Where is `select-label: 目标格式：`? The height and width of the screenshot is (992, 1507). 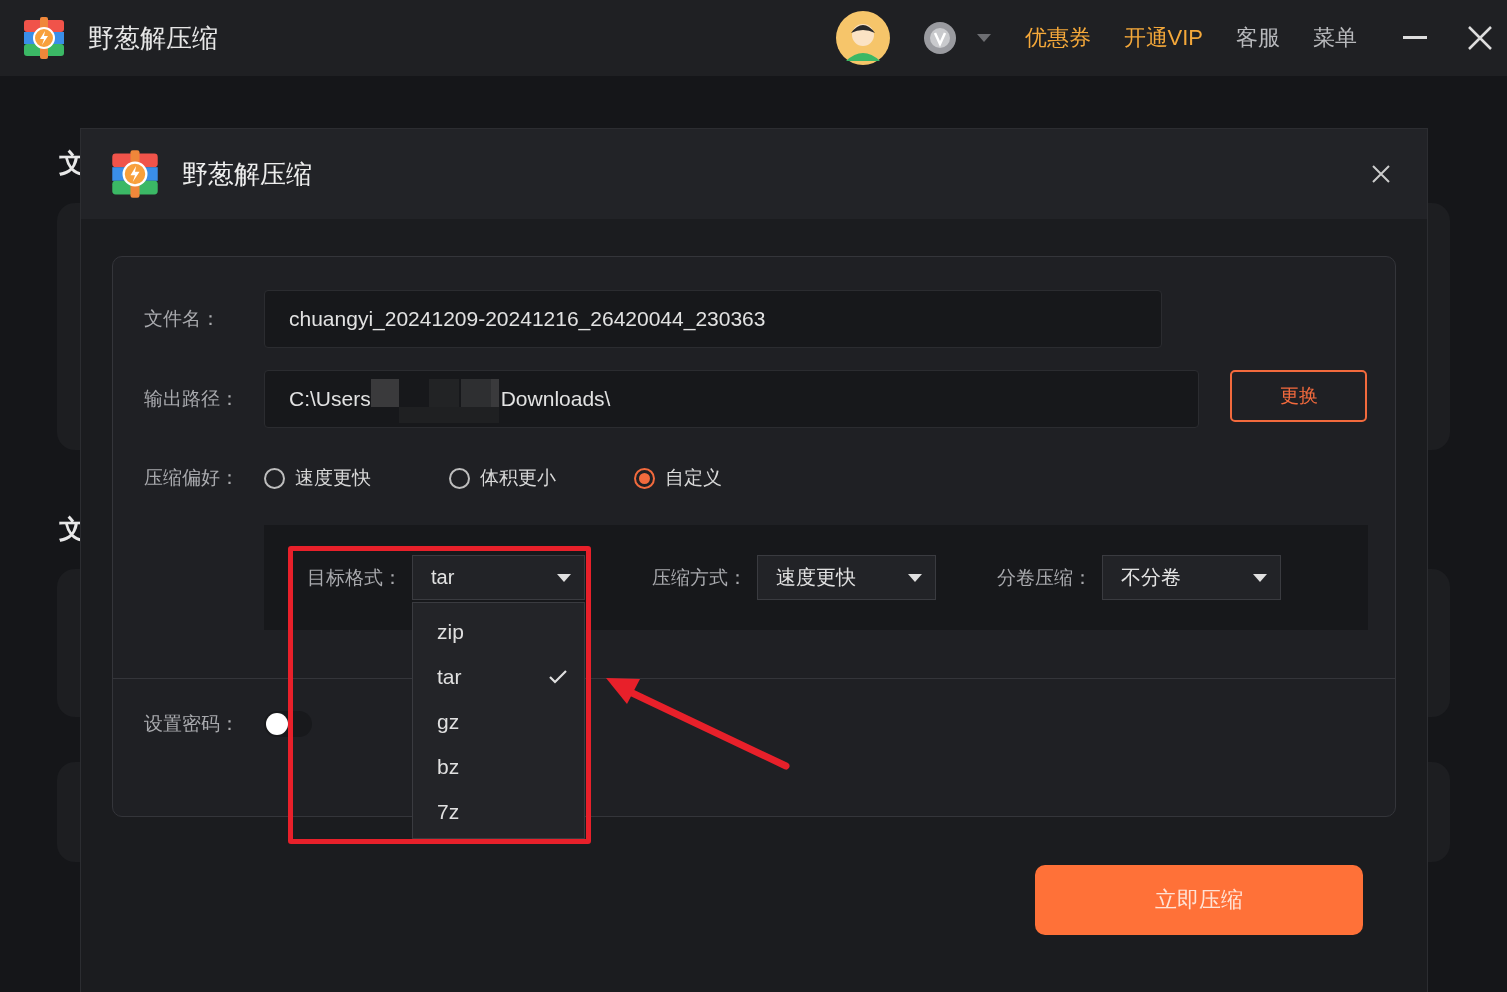 select-label: 目标格式： is located at coordinates (354, 577).